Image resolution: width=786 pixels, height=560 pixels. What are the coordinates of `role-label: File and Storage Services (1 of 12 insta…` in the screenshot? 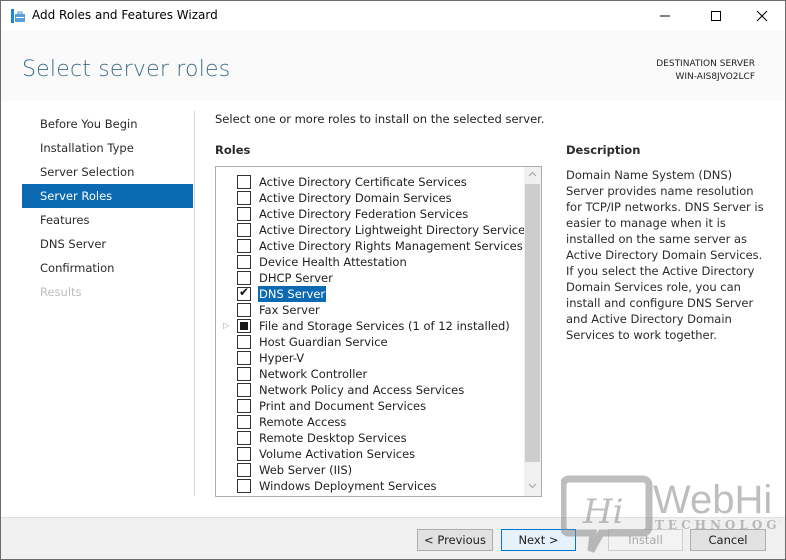 It's located at (384, 326).